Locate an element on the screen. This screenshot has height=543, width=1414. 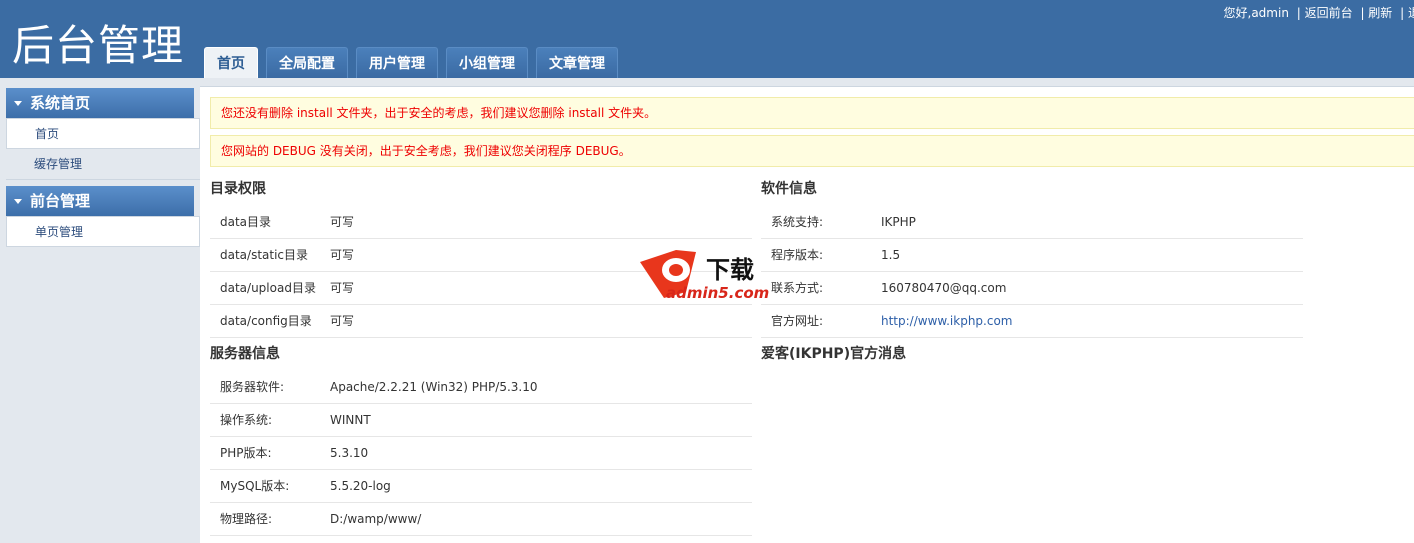
tab-groups: 小组管理 is located at coordinates (487, 62).